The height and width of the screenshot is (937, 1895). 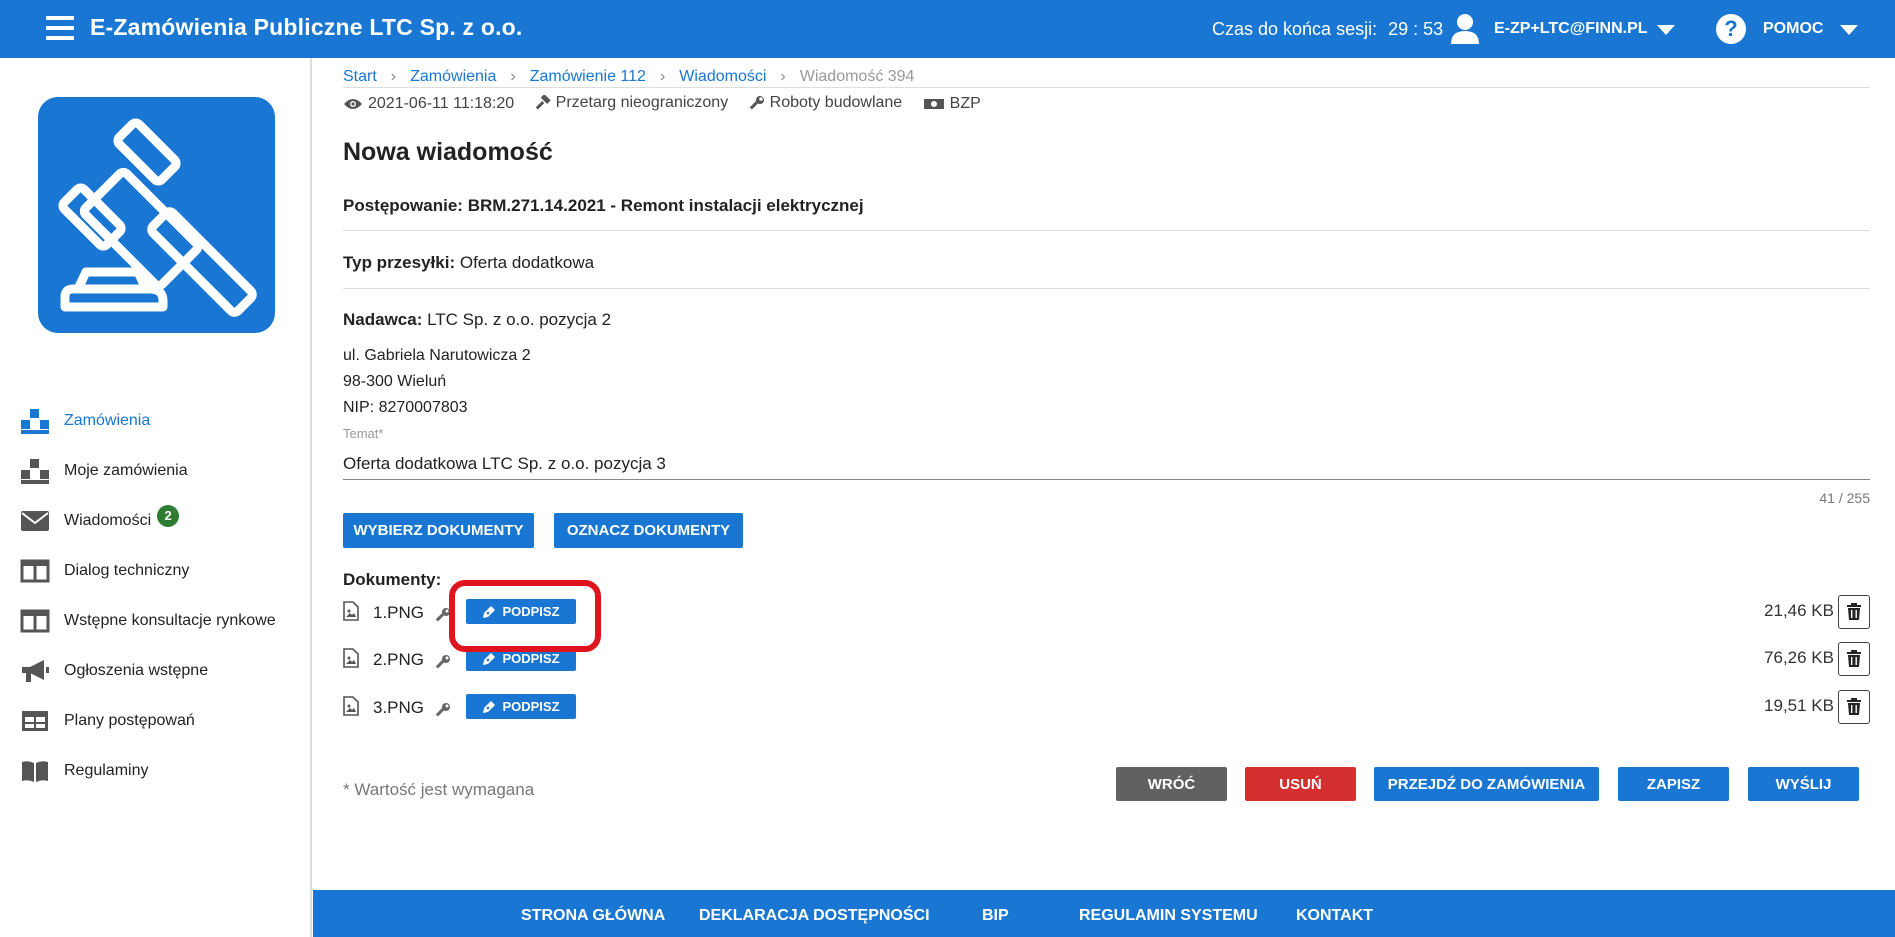 I want to click on sign-button: PODPISZ, so click(x=521, y=706).